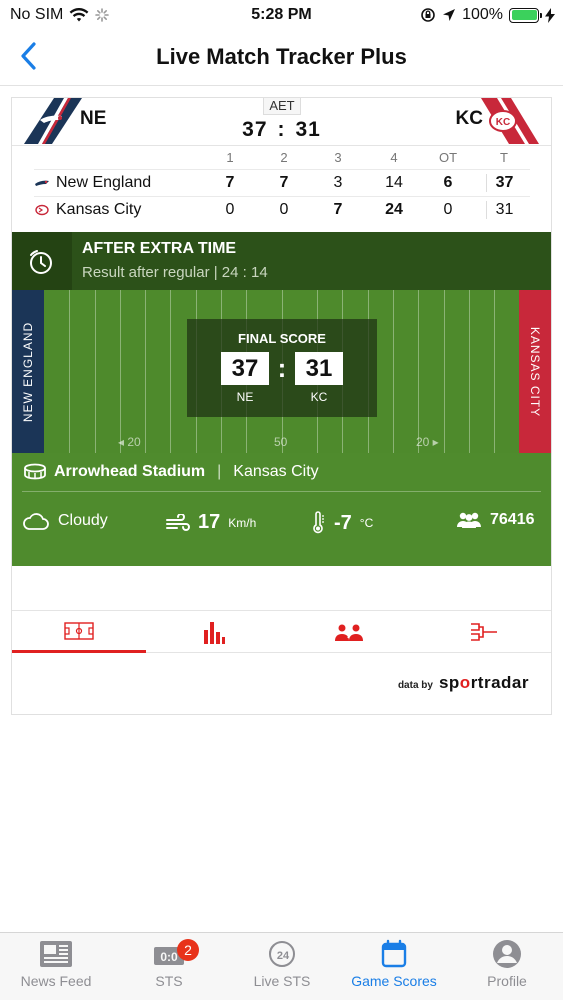 This screenshot has height=1001, width=563. I want to click on tabbar-item-live-sts: 24 Live STS, so click(282, 970).